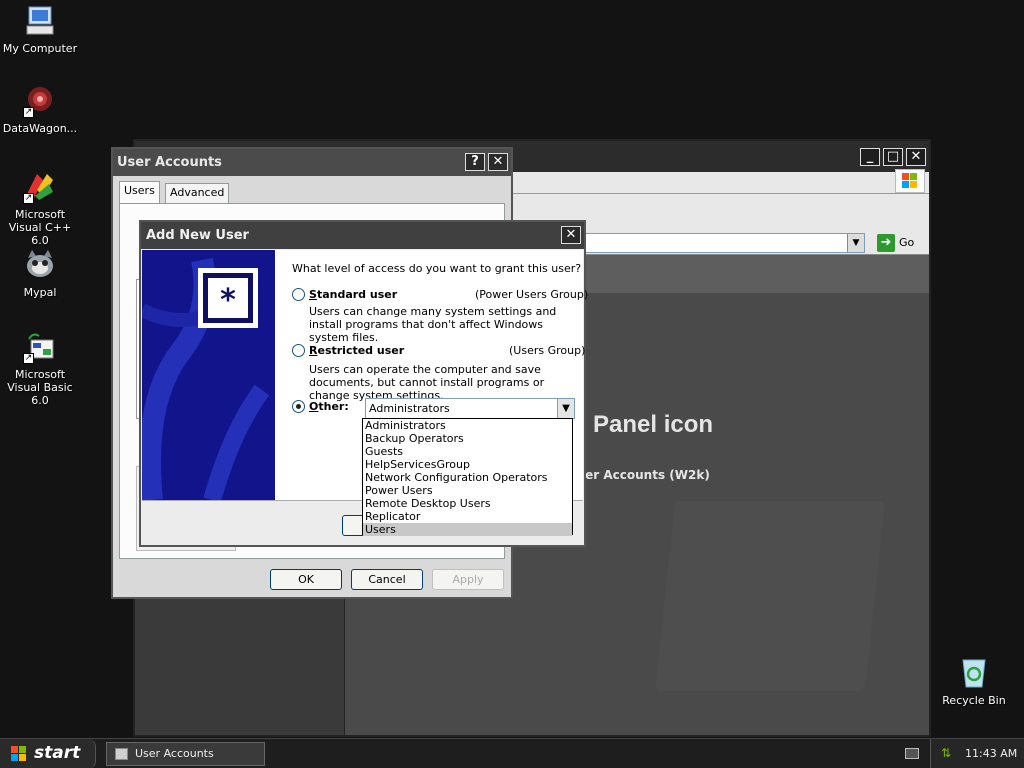  I want to click on desktop-icon-visual-basic: ↗ Microsoft Visual Basic 6.0, so click(40, 368).